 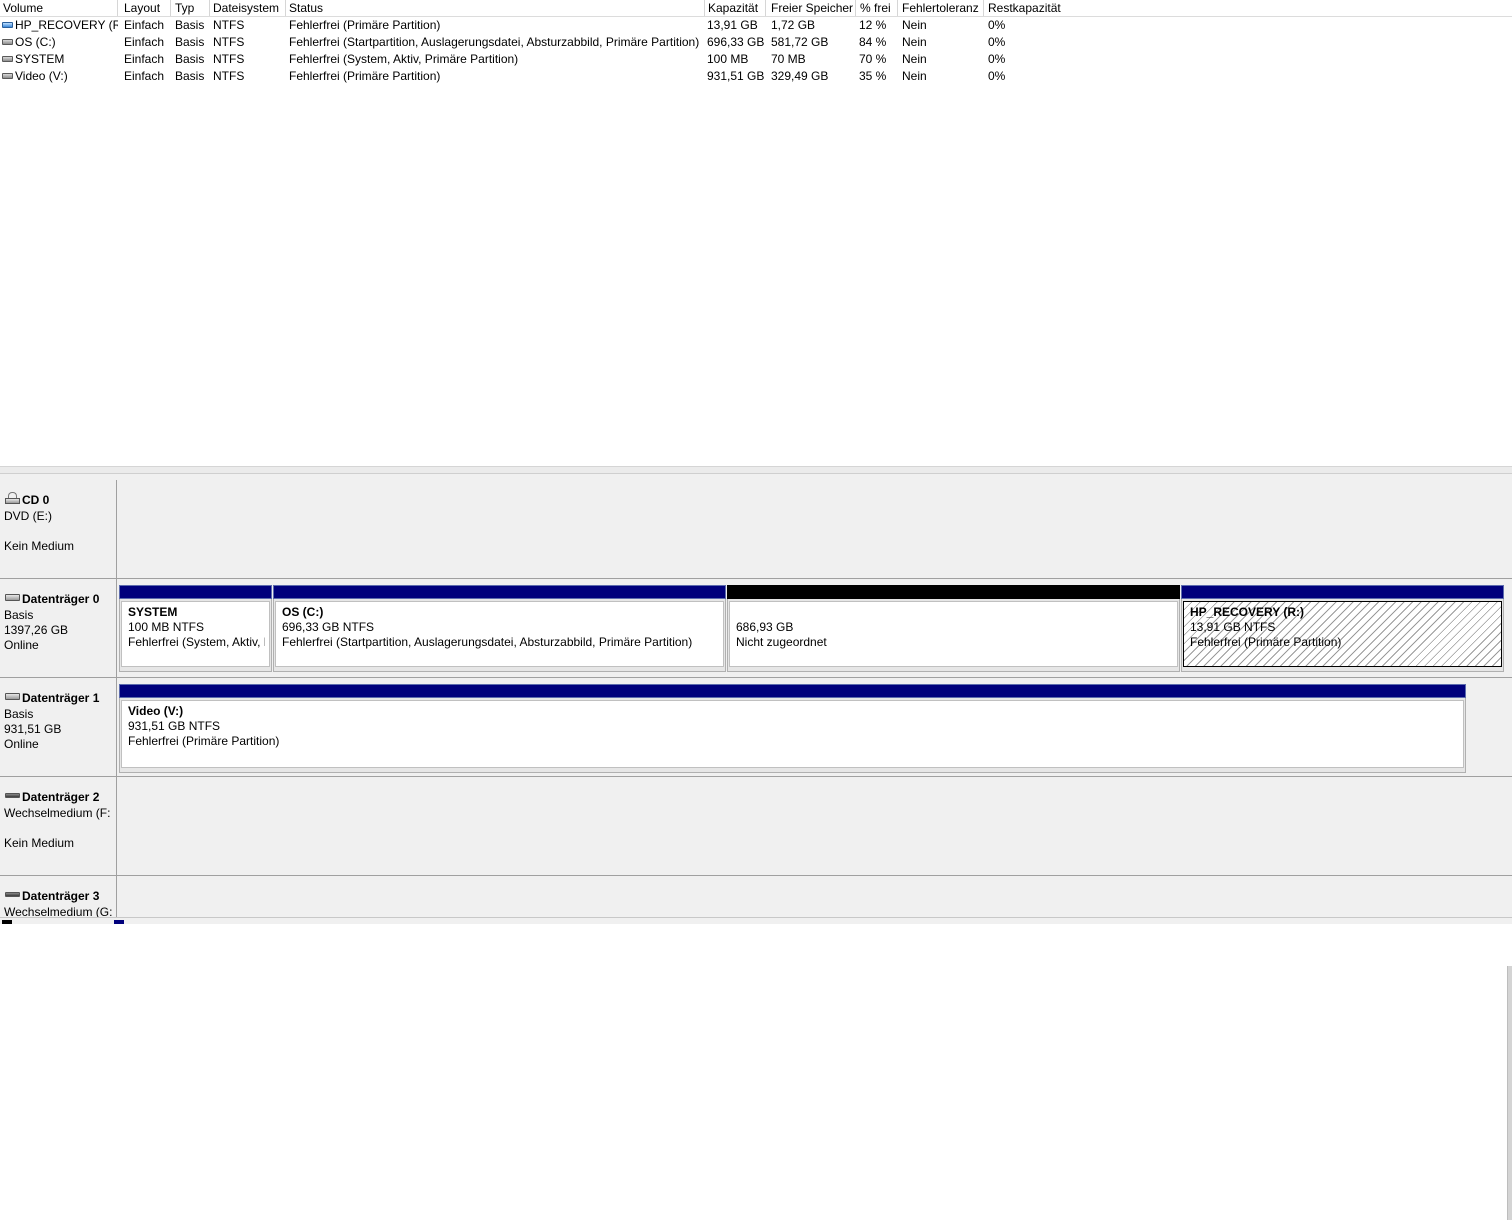 I want to click on disk-label-disk0: Datenträger 0 Basis 1397,26 GB Online, so click(x=58, y=628).